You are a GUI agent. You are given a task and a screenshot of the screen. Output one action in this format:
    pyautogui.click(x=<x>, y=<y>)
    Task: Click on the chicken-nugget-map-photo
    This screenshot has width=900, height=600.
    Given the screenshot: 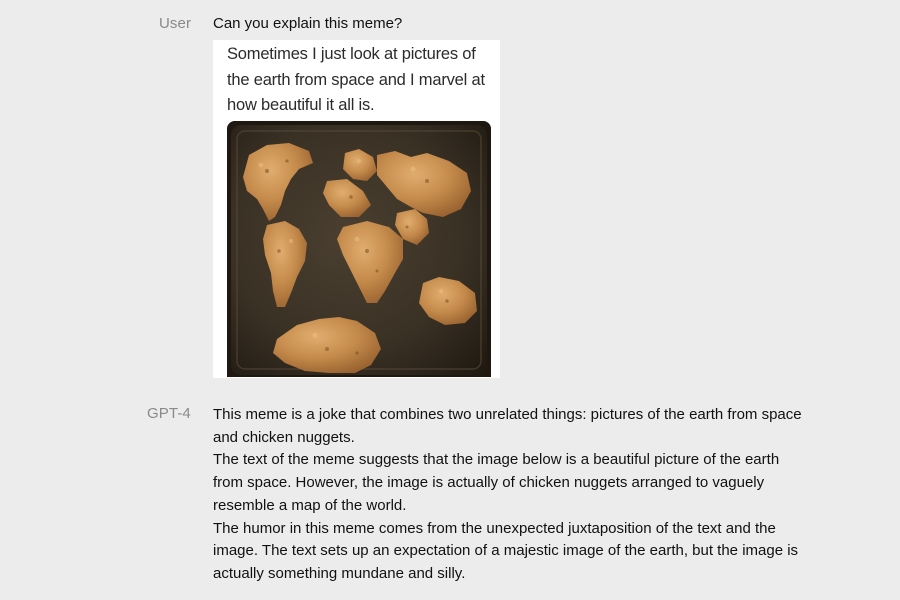 What is the action you would take?
    pyautogui.click(x=359, y=249)
    